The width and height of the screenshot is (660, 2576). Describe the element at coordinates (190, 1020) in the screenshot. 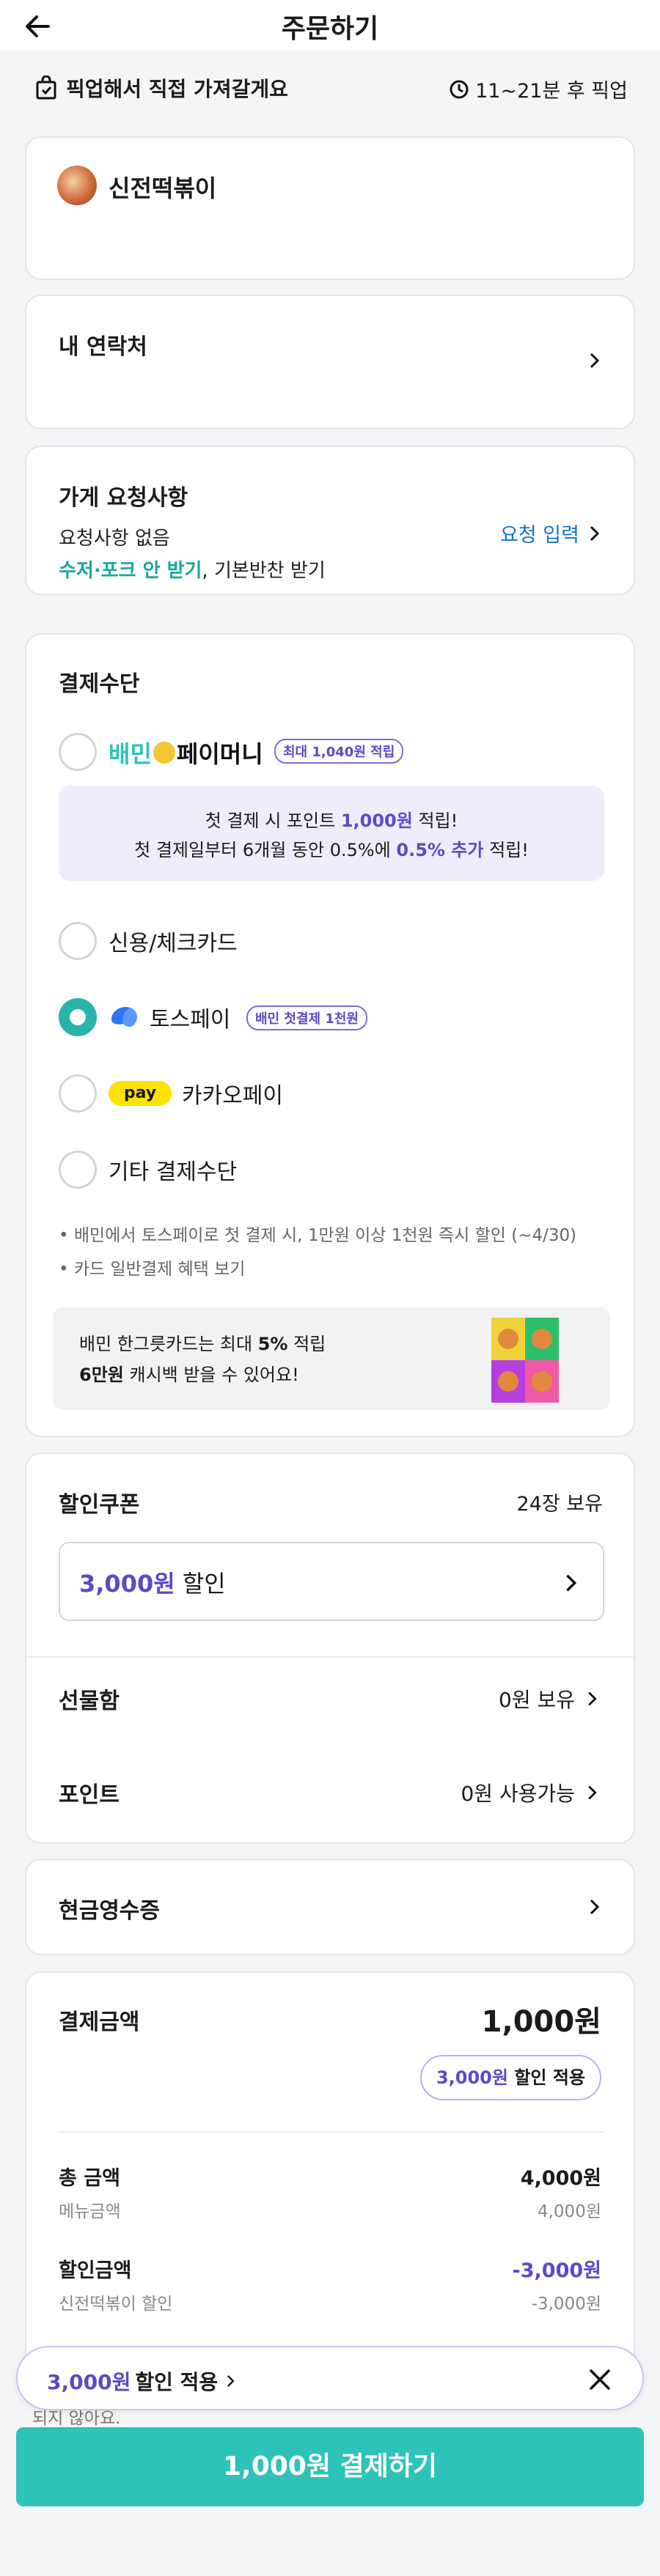

I see `toss-pay-label: 토스페이` at that location.